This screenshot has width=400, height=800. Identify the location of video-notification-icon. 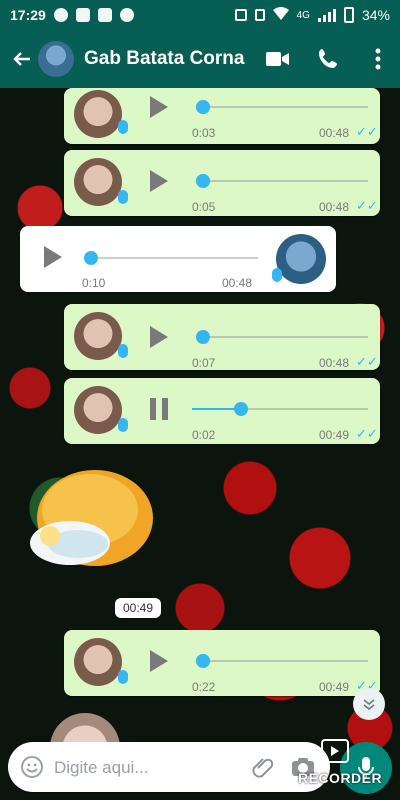
(82, 15).